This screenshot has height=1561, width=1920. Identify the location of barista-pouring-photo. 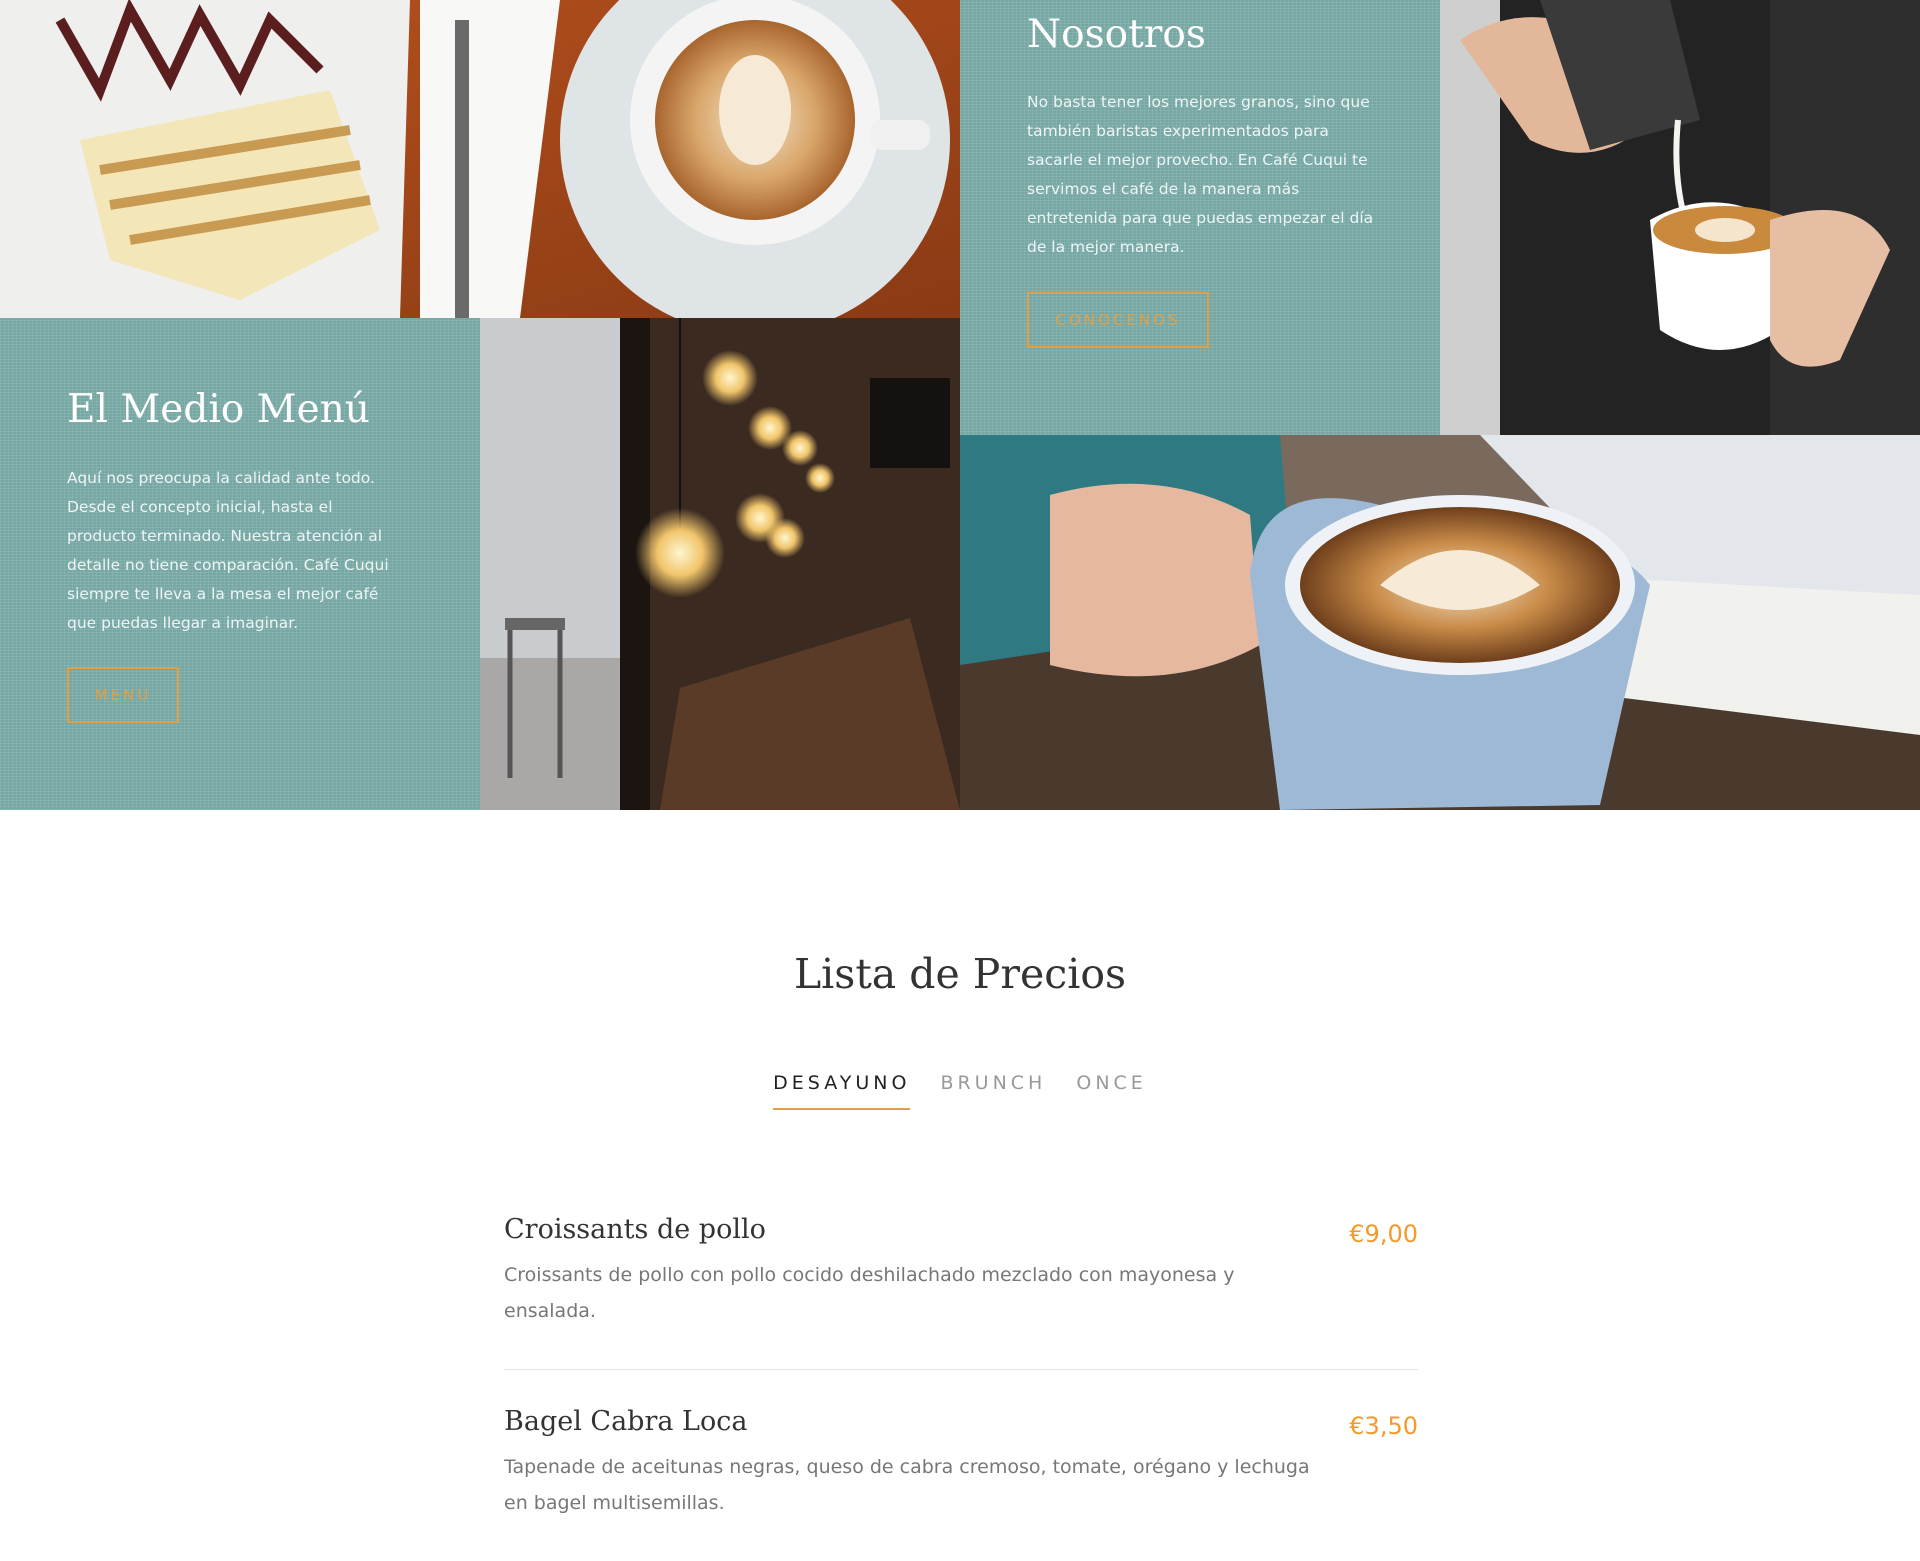
(1680, 217).